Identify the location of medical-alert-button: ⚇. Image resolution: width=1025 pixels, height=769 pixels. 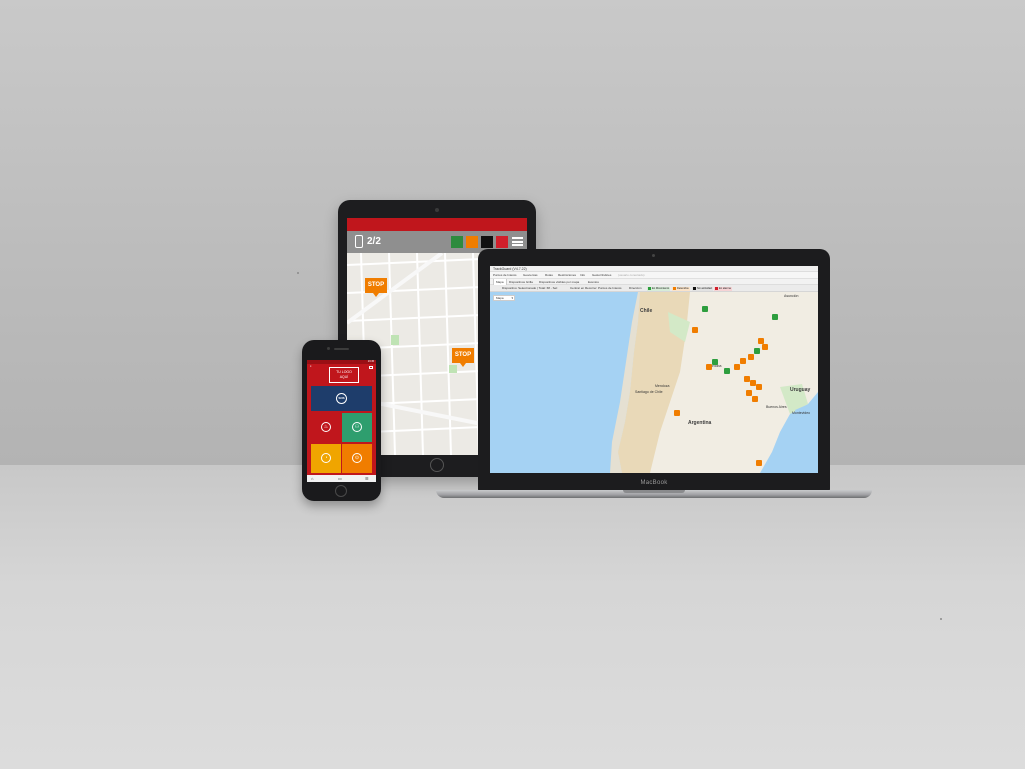
(357, 427).